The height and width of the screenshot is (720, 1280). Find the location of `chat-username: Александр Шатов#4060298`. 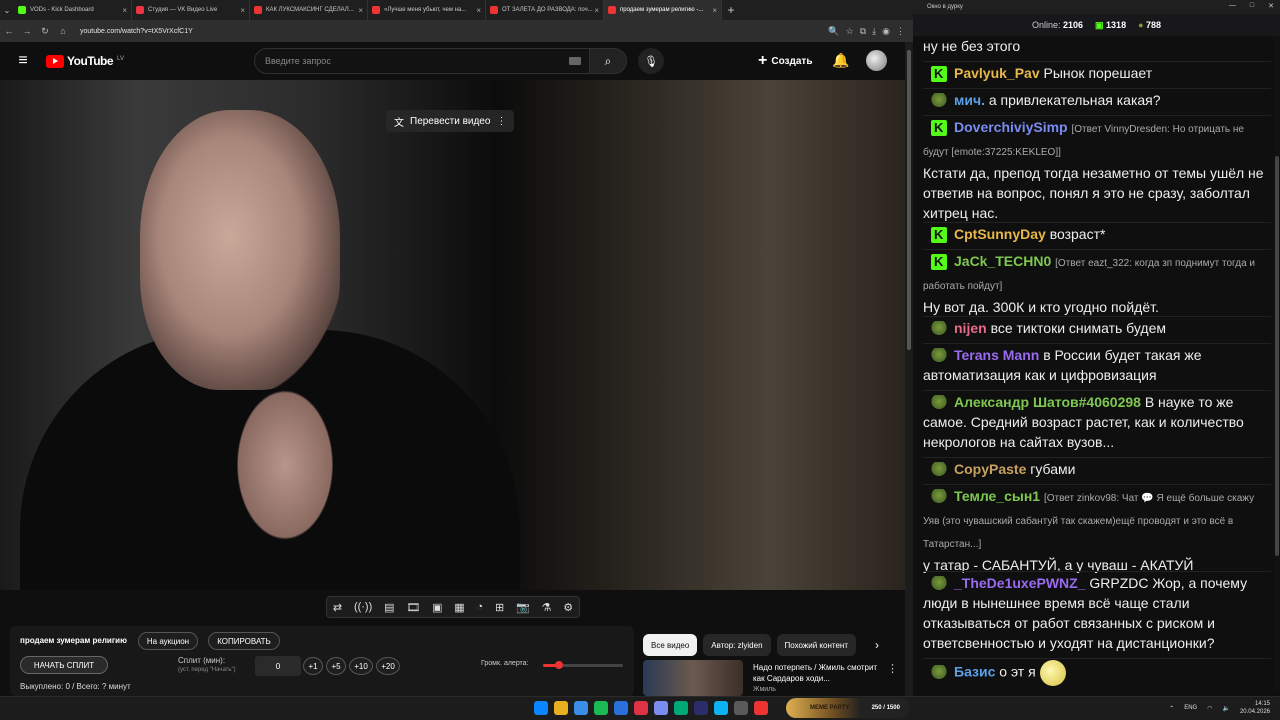

chat-username: Александр Шатов#4060298 is located at coordinates (1047, 402).